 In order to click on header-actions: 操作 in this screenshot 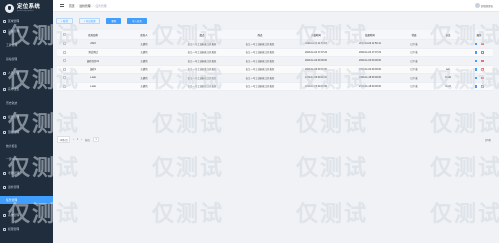, I will do `click(479, 35)`.